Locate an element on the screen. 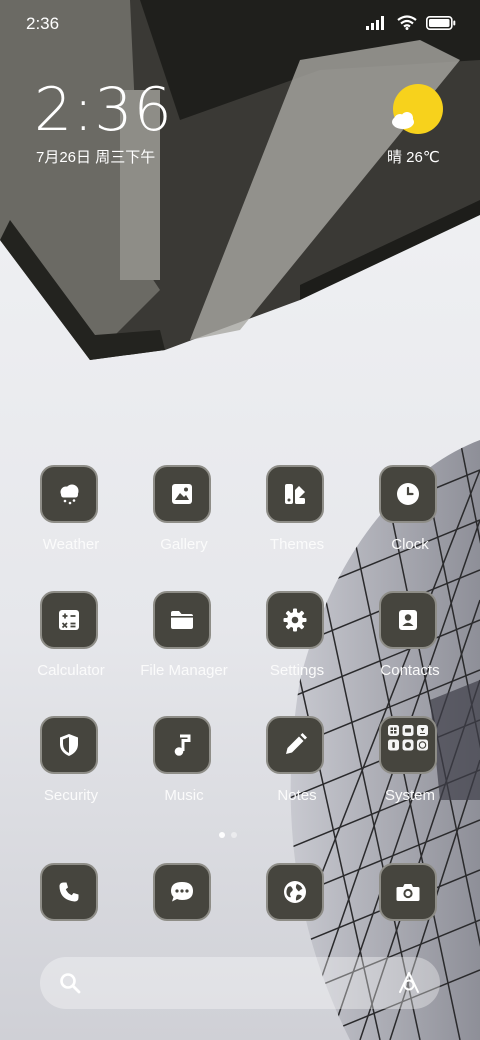 This screenshot has height=1040, width=480. dock-phone is located at coordinates (71, 913).